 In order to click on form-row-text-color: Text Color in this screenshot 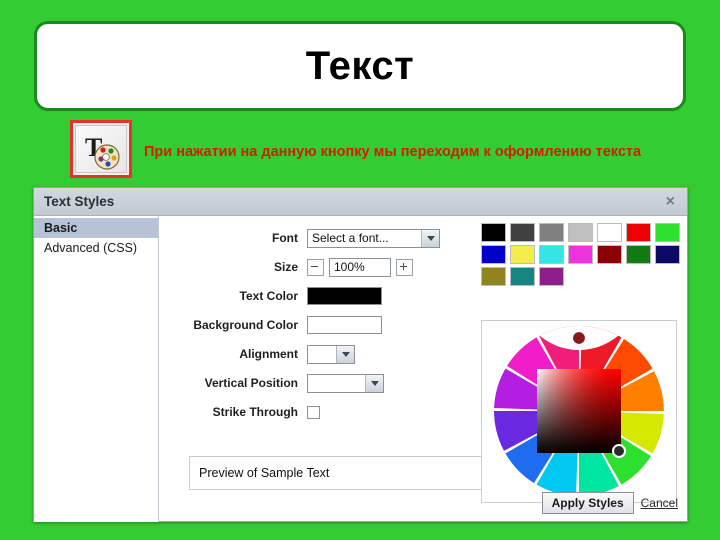, I will do `click(317, 296)`.